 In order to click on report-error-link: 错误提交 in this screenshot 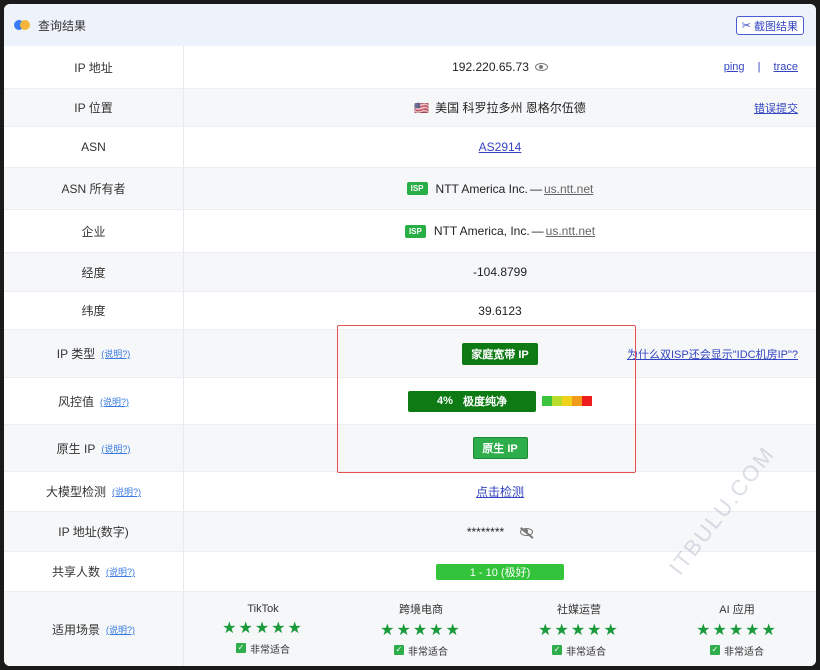, I will do `click(776, 108)`.